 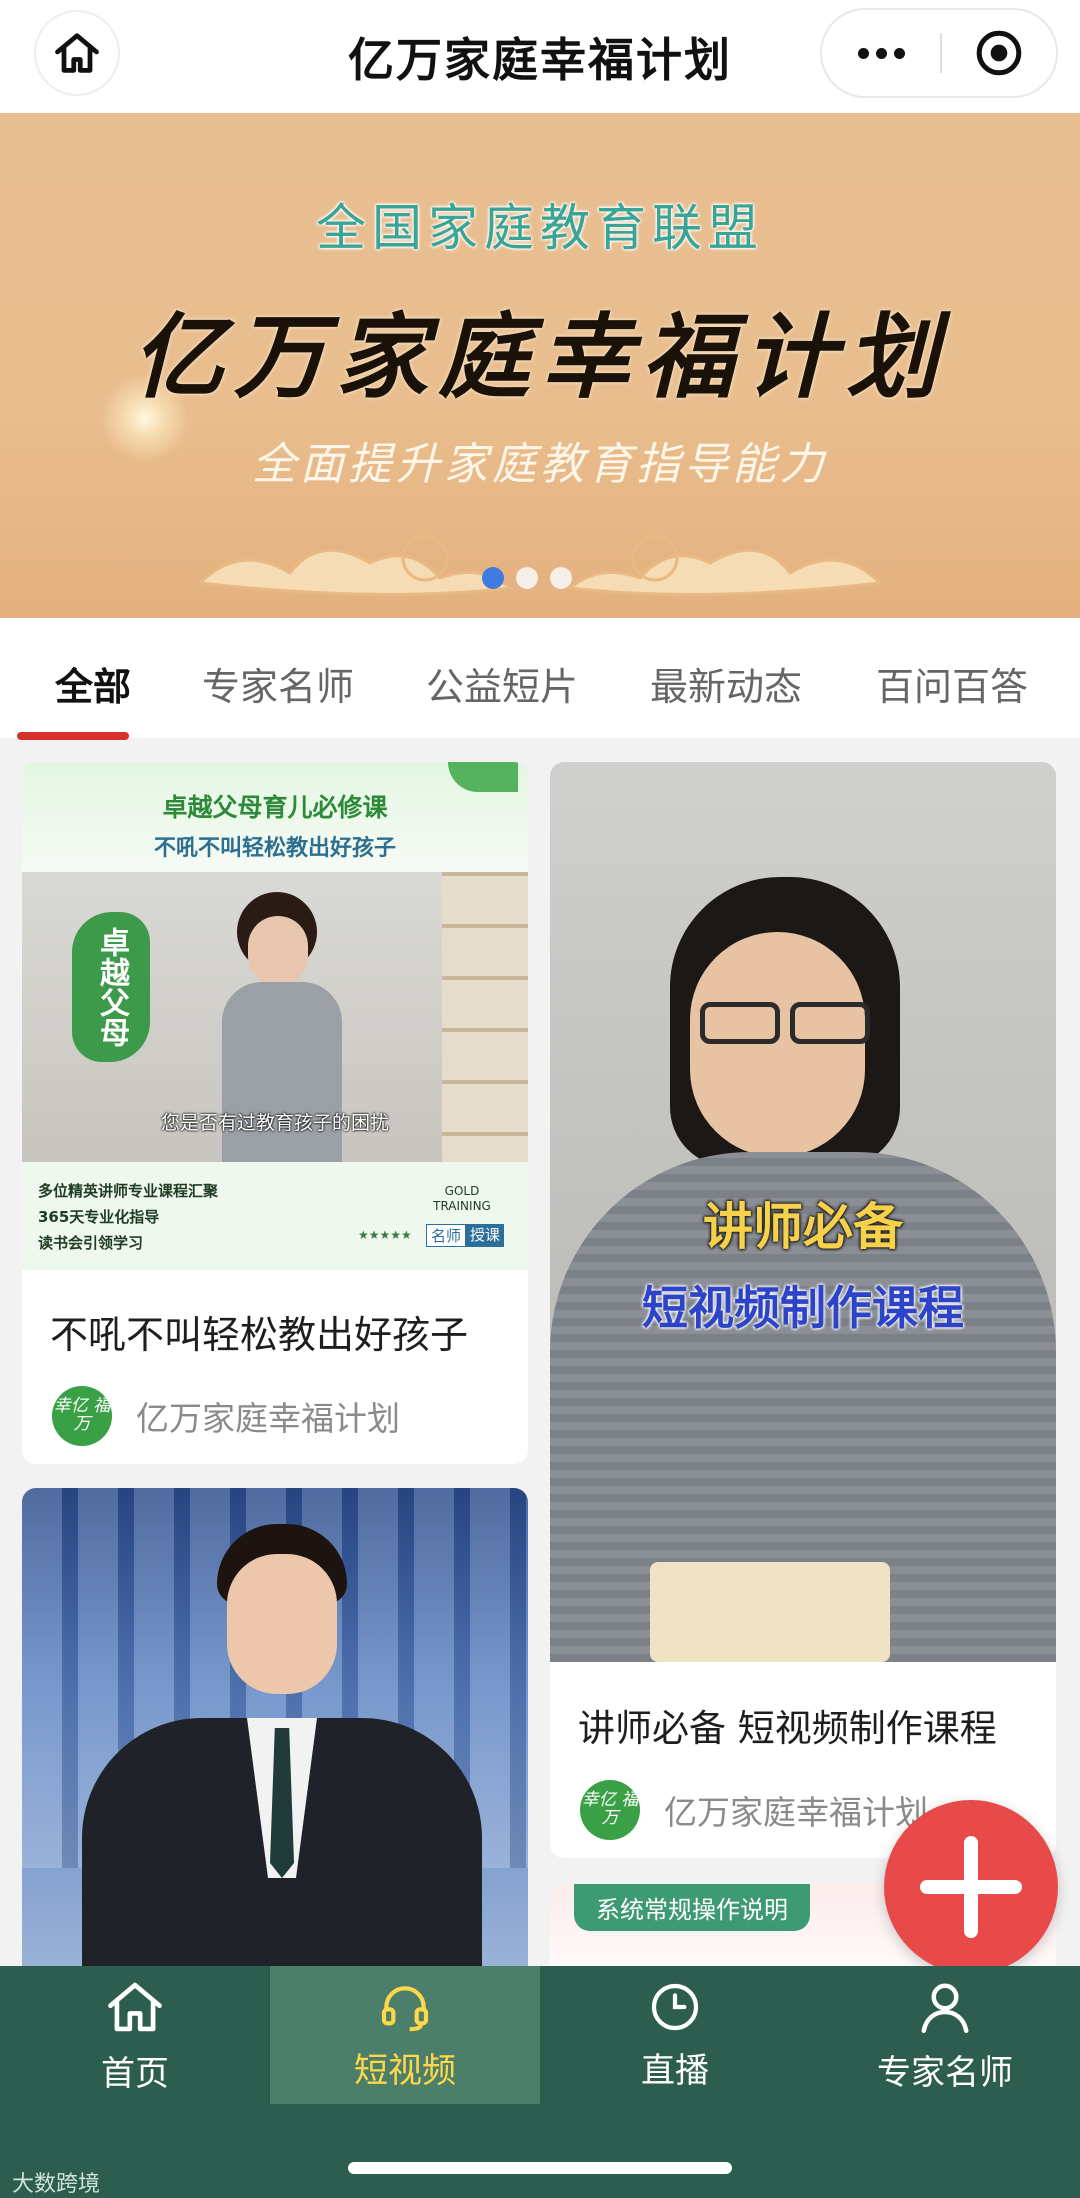 What do you see at coordinates (770, 1612) in the screenshot?
I see `book` at bounding box center [770, 1612].